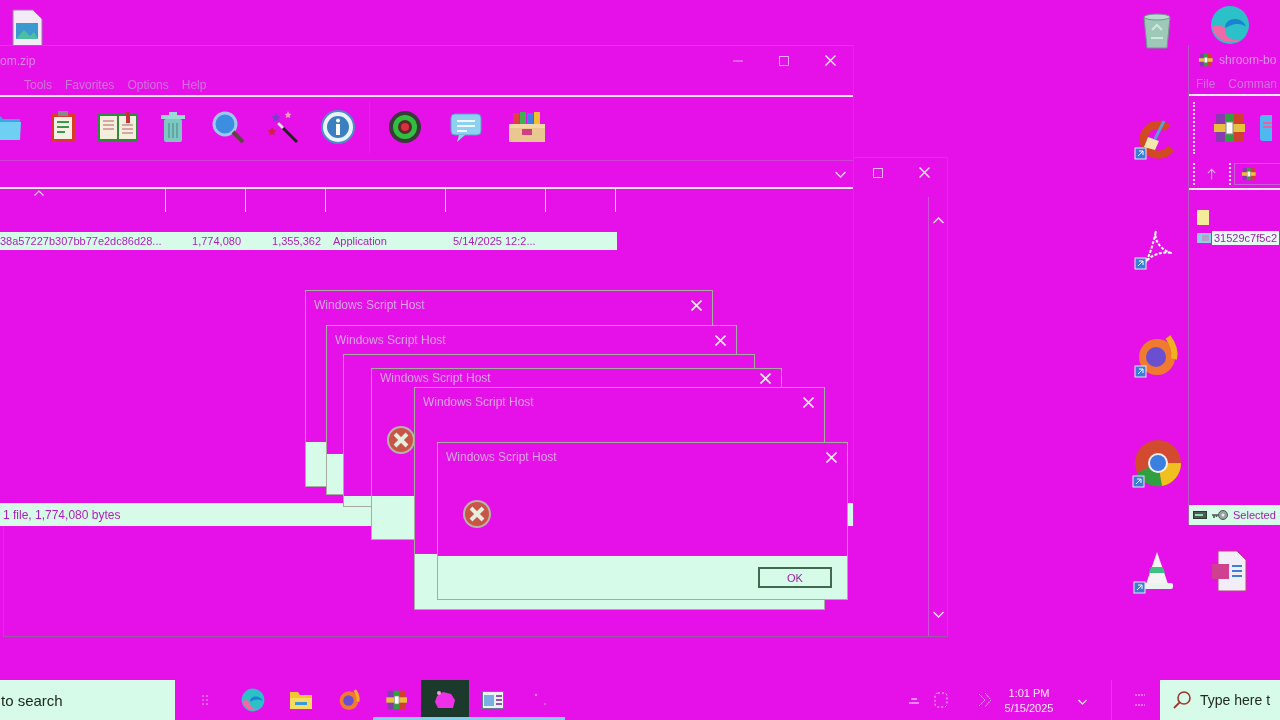 The image size is (1280, 720). What do you see at coordinates (938, 220) in the screenshot?
I see `chevron-up-icon` at bounding box center [938, 220].